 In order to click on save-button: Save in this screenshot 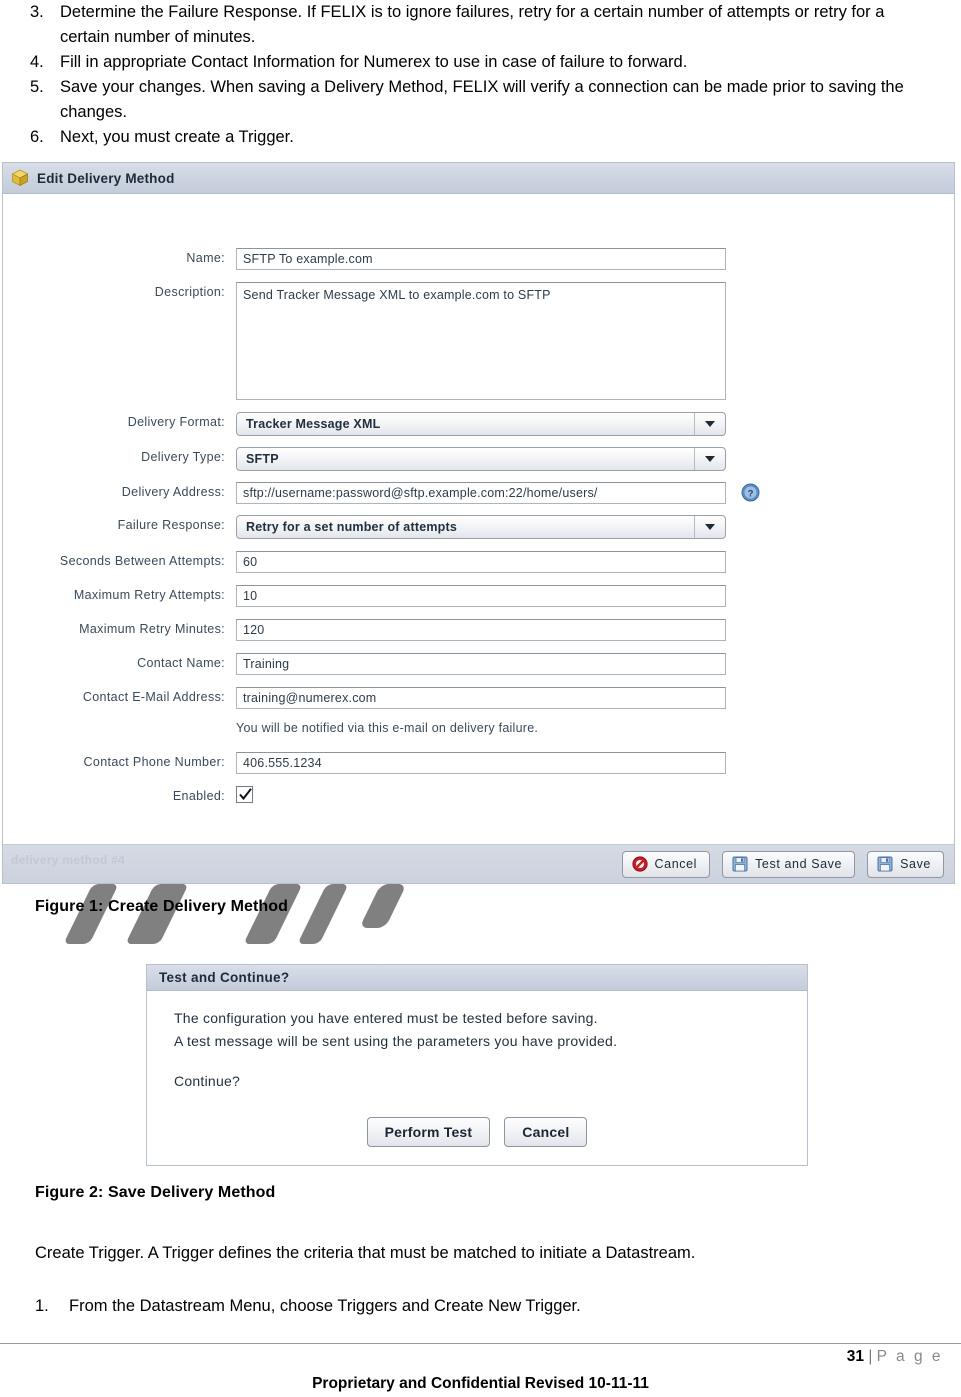, I will do `click(905, 864)`.